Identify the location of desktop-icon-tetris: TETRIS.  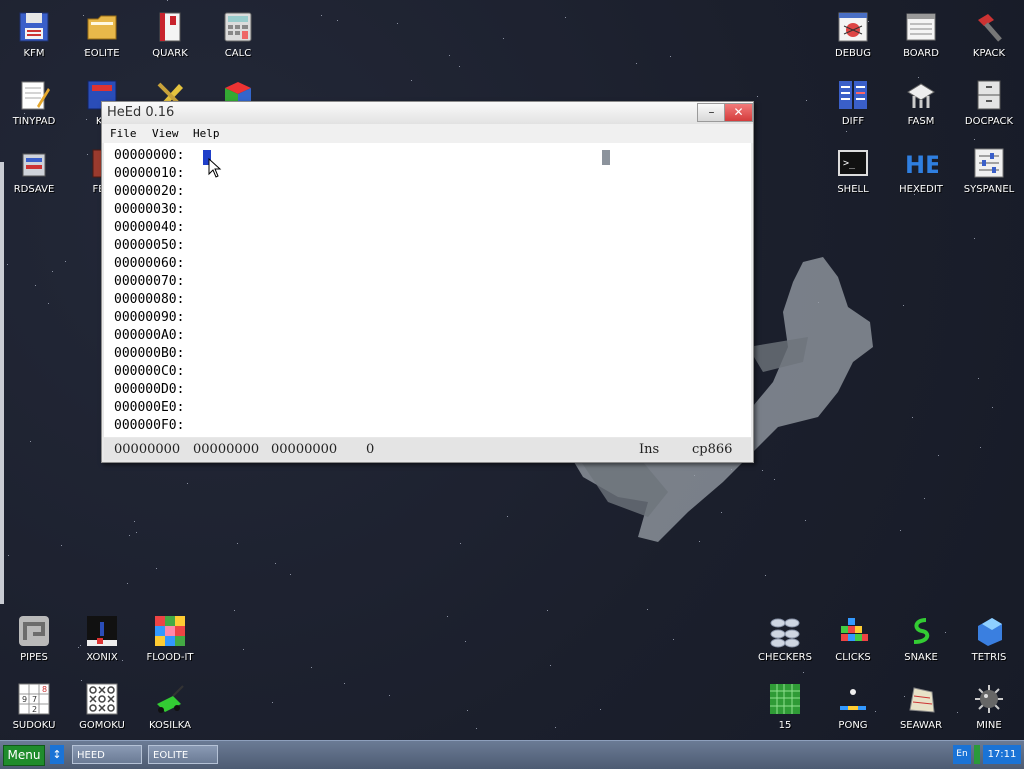
(989, 640).